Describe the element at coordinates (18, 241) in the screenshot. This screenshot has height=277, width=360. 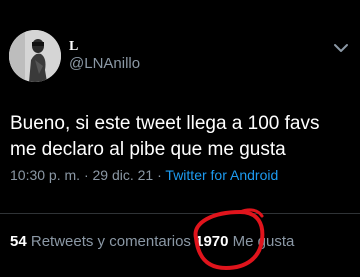
I see `retweets-count: 54` at that location.